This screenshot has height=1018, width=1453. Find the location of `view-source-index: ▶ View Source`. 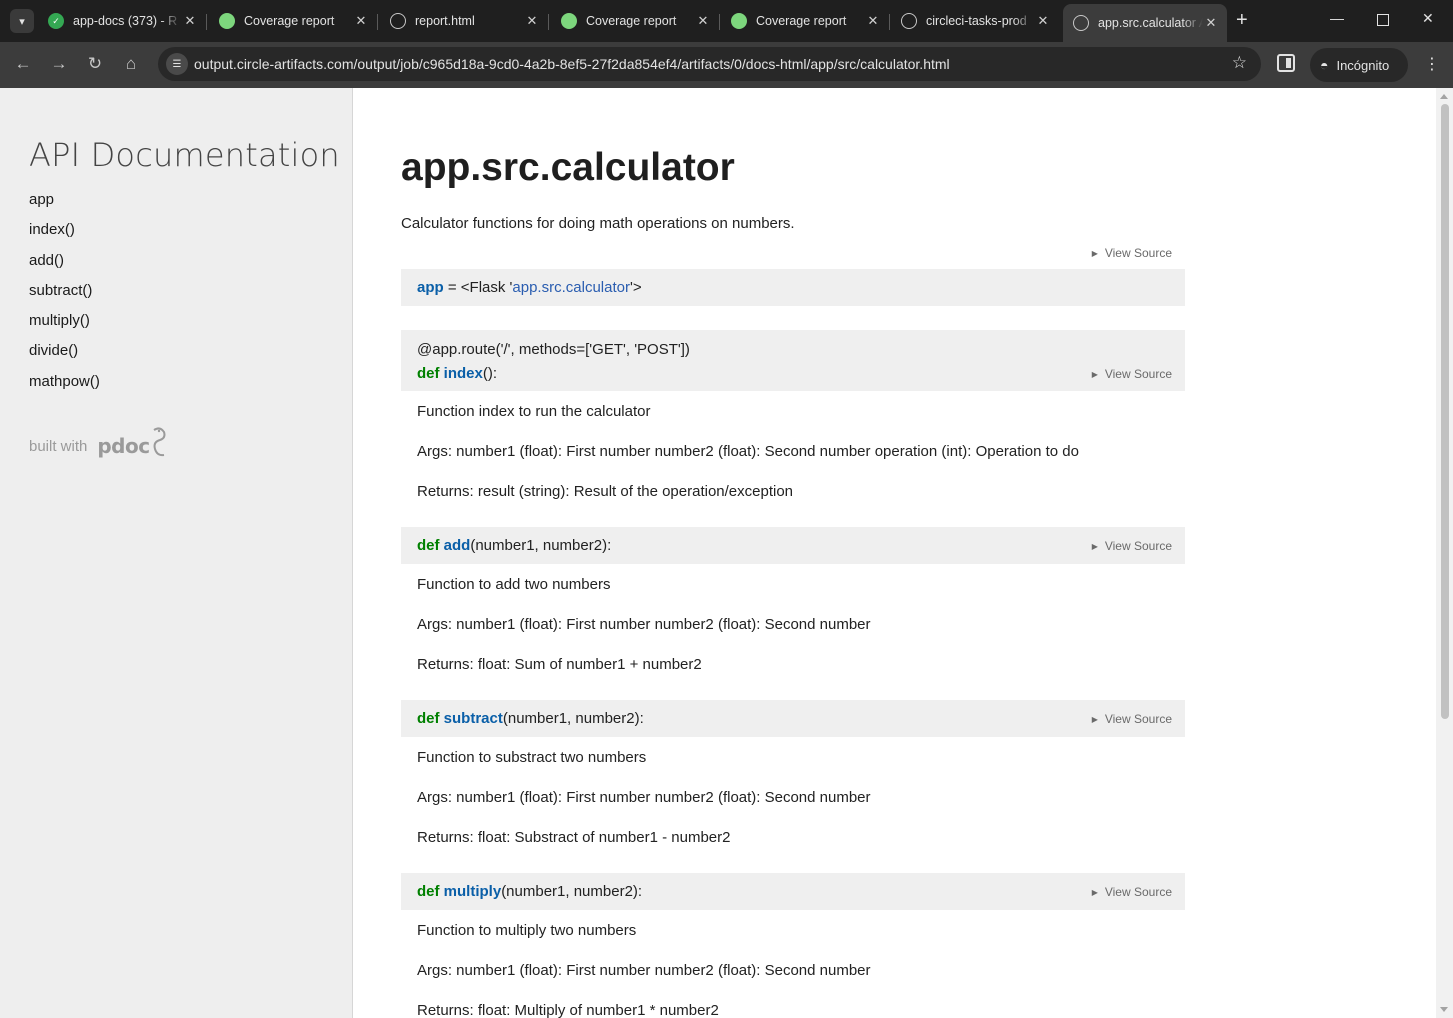

view-source-index: ▶ View Source is located at coordinates (1132, 374).